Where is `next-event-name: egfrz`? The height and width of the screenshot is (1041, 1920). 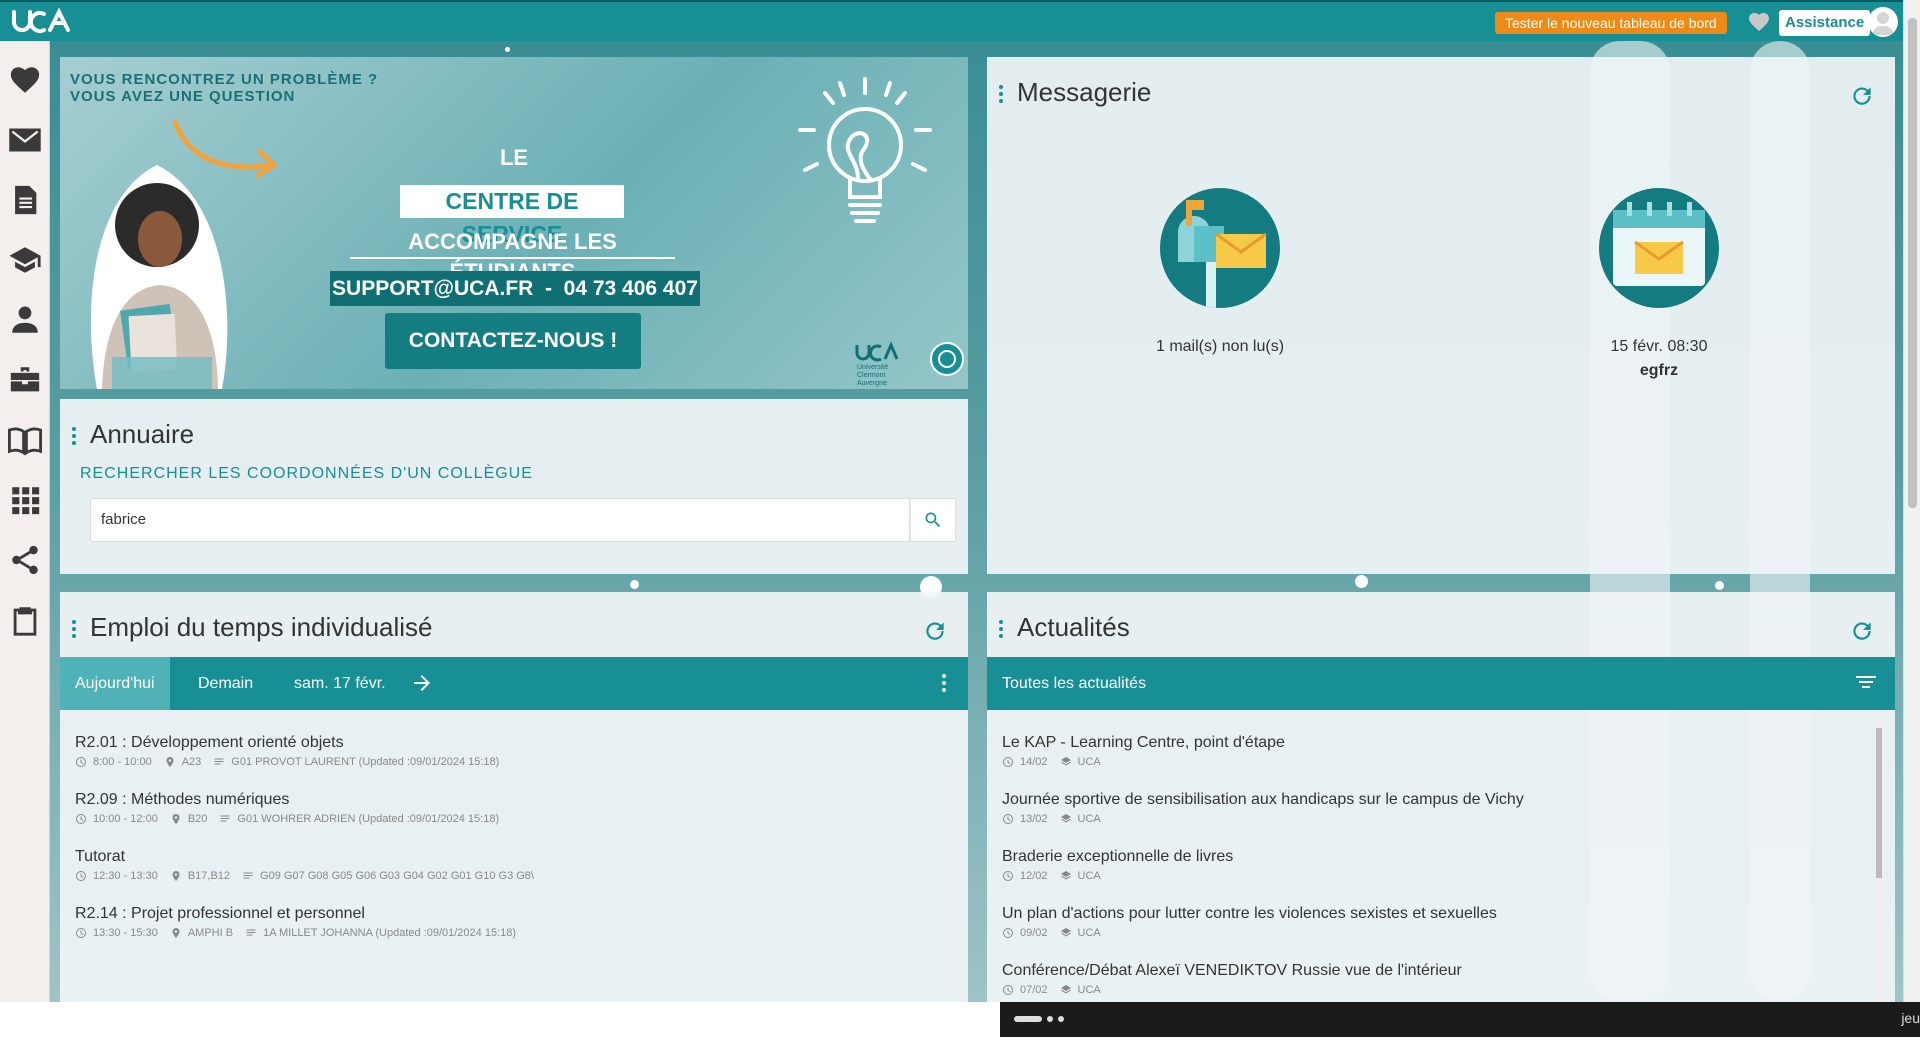 next-event-name: egfrz is located at coordinates (1659, 371).